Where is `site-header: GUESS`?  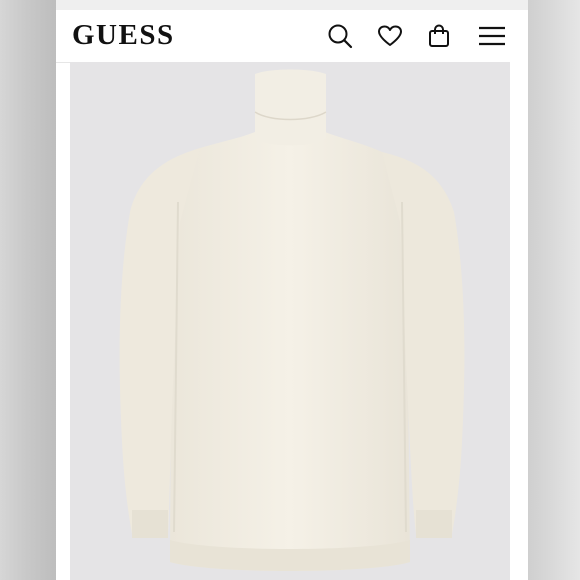 site-header: GUESS is located at coordinates (292, 36).